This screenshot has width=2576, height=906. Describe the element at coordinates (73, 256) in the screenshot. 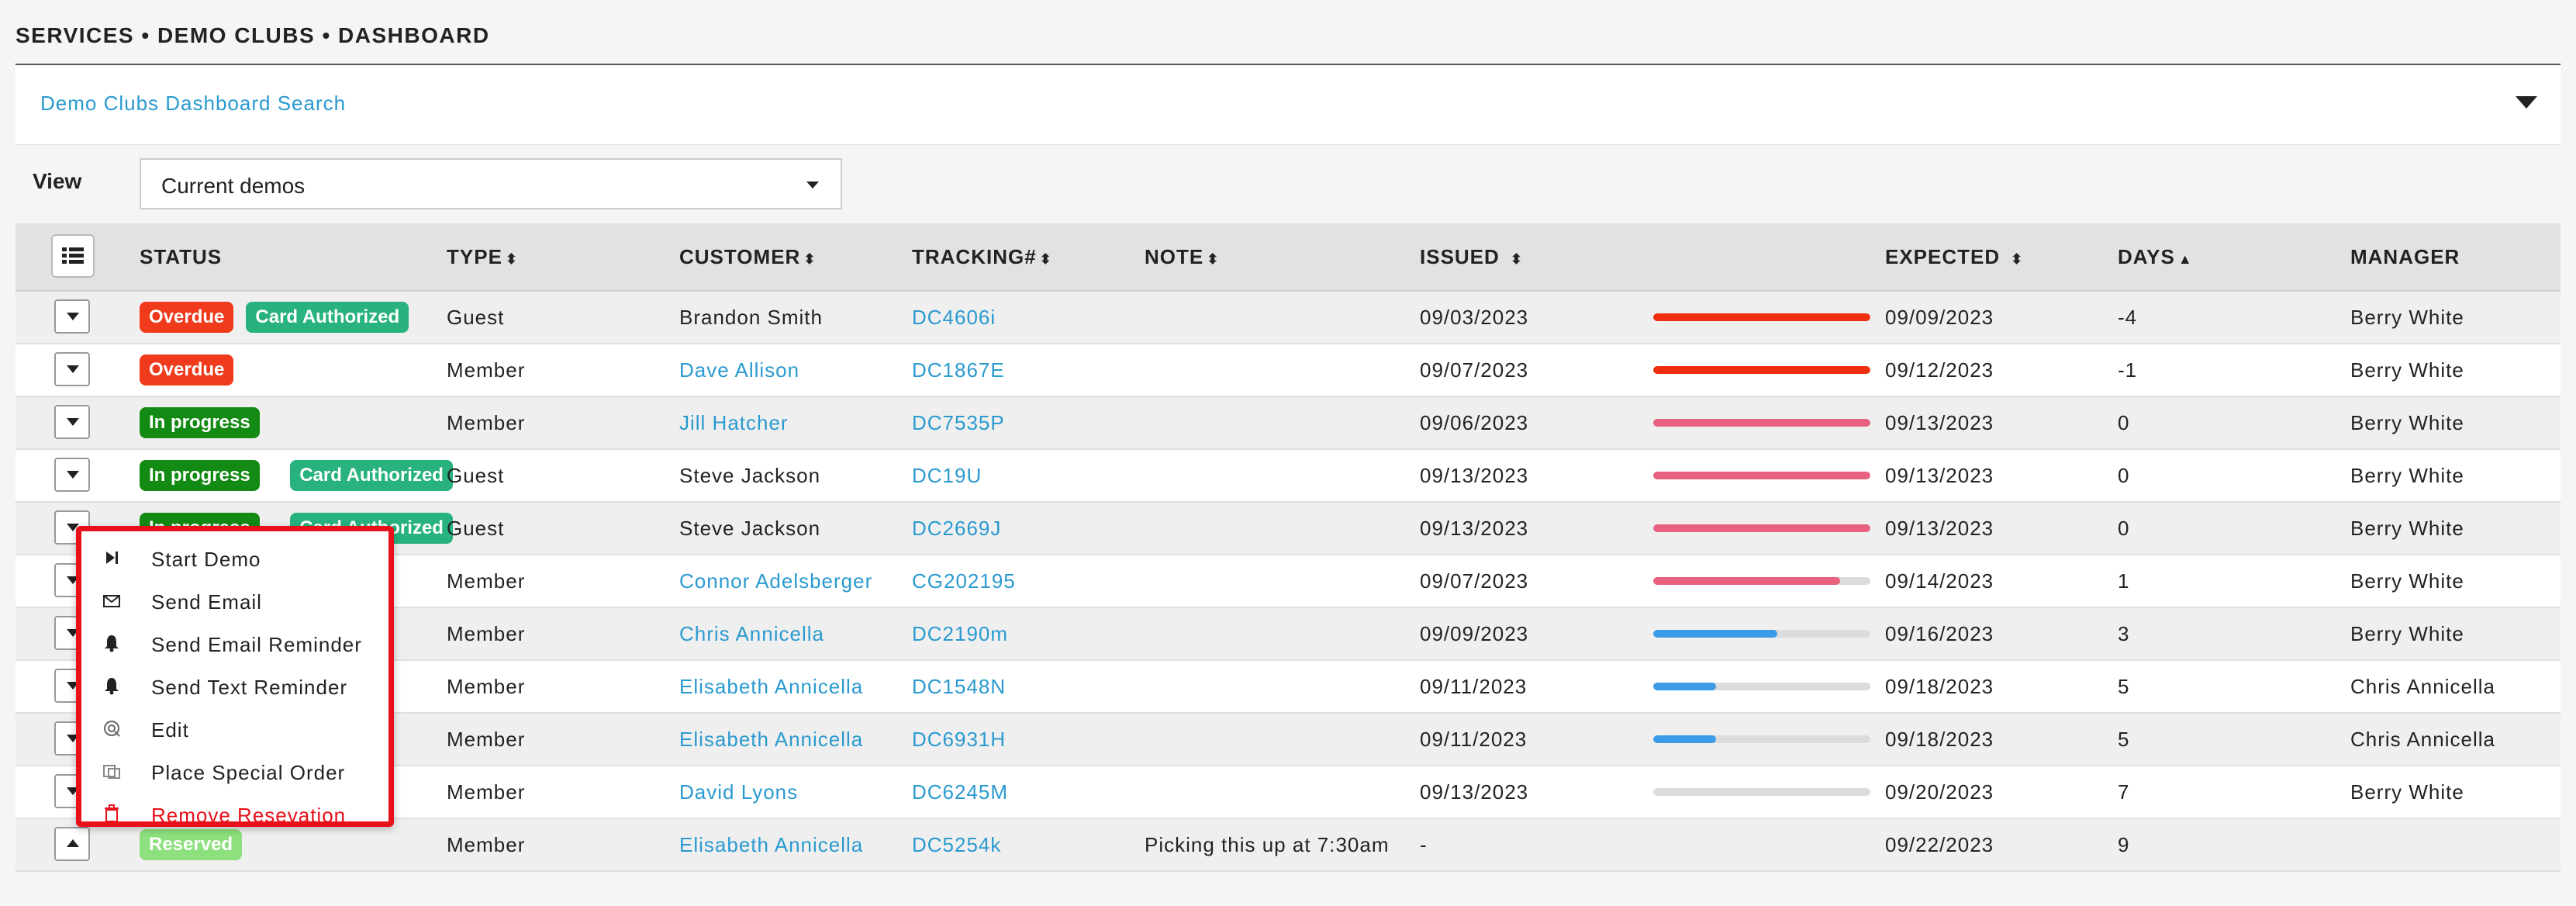

I see `column-toggle-button` at that location.